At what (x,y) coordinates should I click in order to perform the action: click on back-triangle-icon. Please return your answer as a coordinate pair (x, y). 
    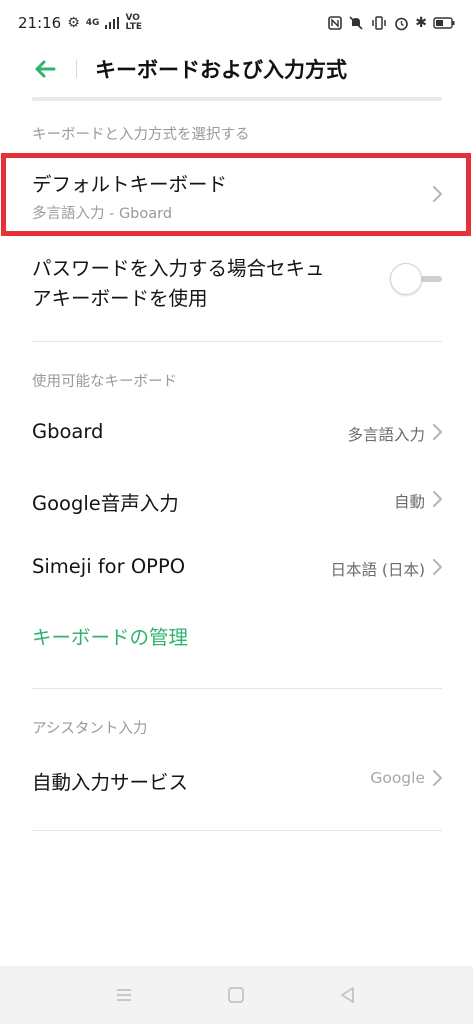
    Looking at the image, I should click on (348, 995).